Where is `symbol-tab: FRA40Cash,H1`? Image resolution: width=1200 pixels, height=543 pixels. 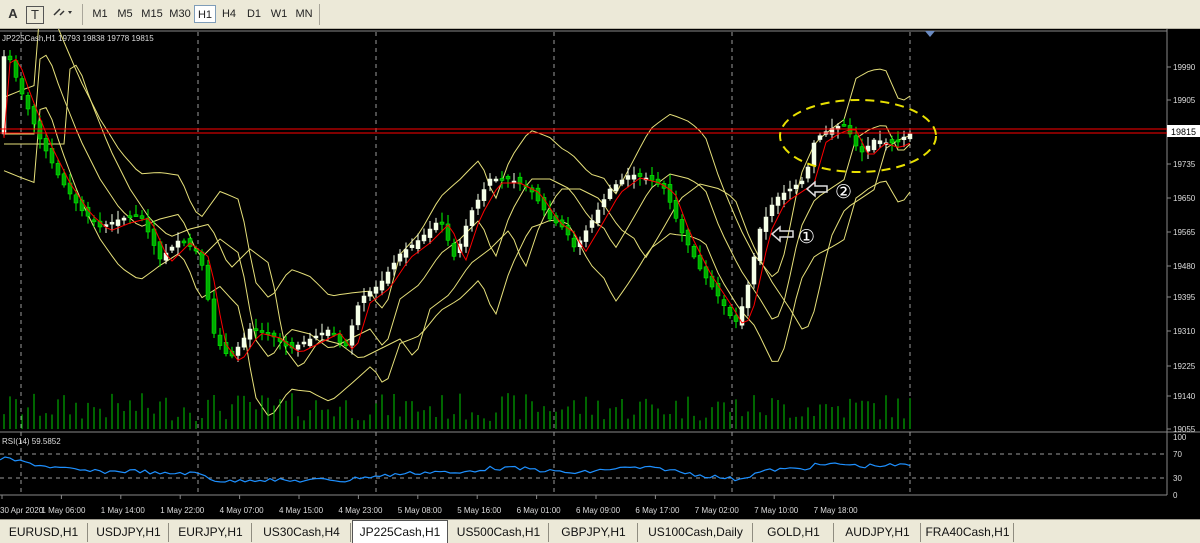
symbol-tab: FRA40Cash,H1 is located at coordinates (968, 532).